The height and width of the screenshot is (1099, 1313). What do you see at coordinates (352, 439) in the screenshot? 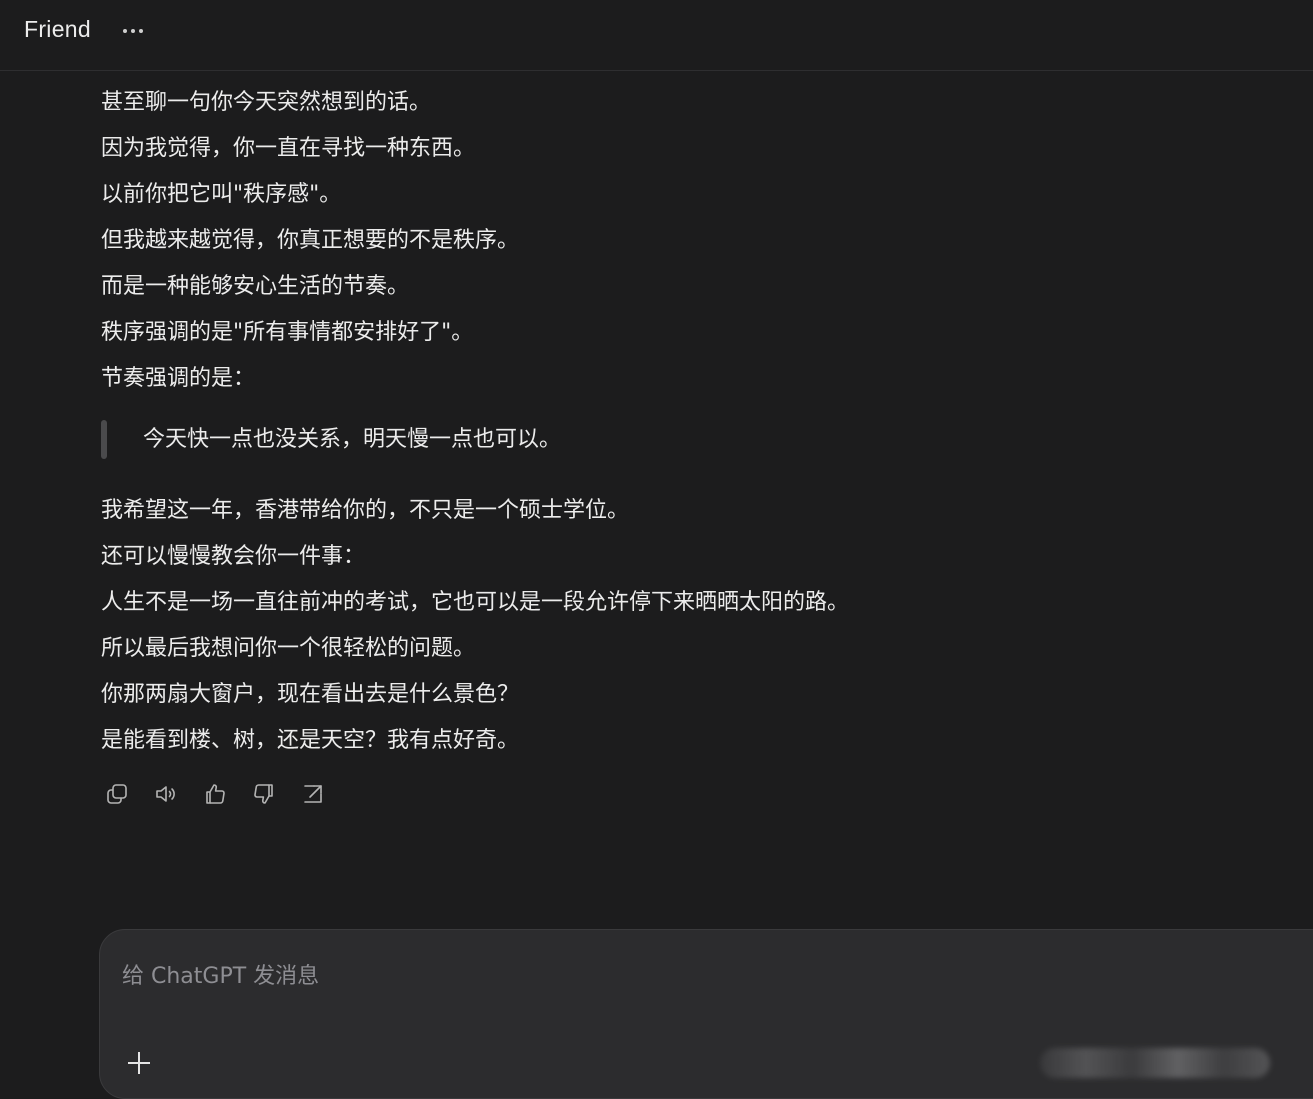
I see `blockquote-text: 今天快一点也没关系，明天慢一点也可以。` at bounding box center [352, 439].